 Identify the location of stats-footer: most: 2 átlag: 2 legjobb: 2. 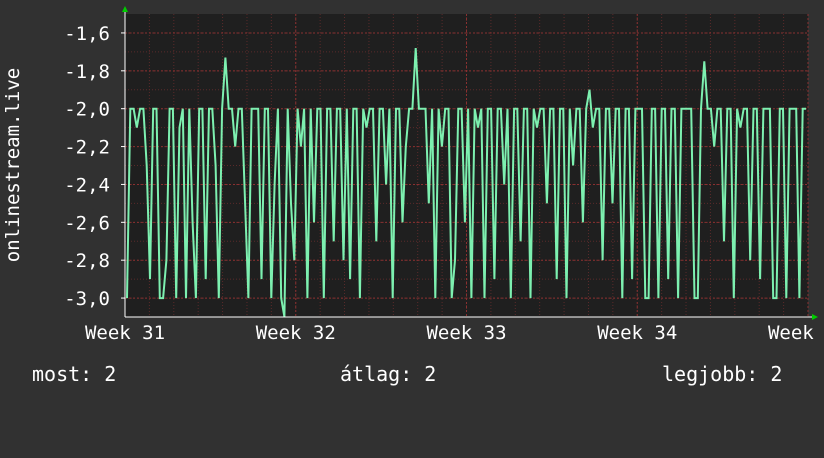
(412, 375).